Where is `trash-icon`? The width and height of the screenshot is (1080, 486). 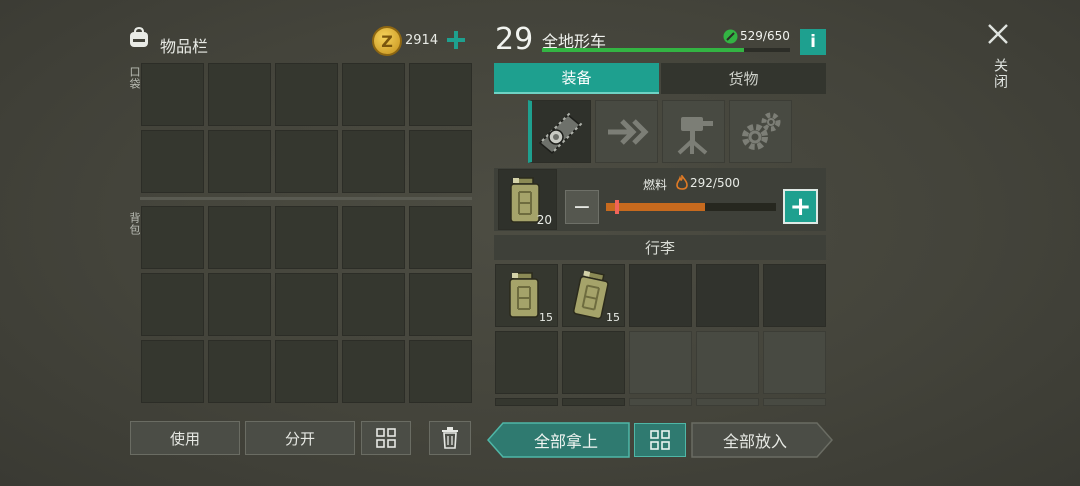
trash-icon is located at coordinates (450, 438).